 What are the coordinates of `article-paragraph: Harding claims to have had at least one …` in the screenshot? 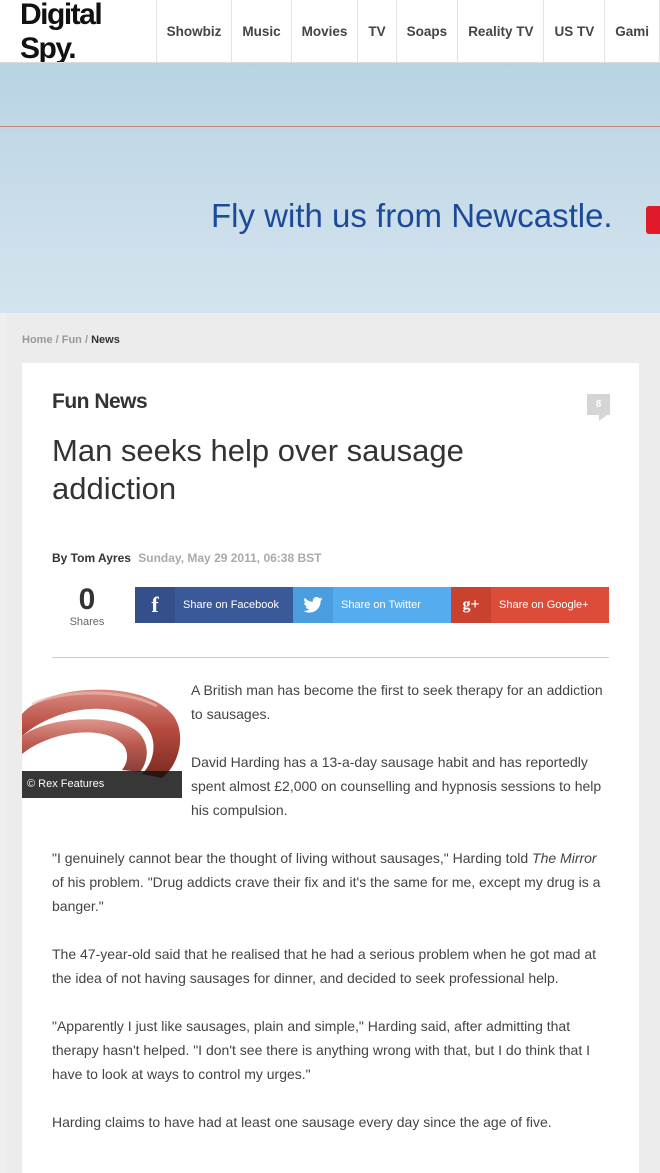 It's located at (302, 1122).